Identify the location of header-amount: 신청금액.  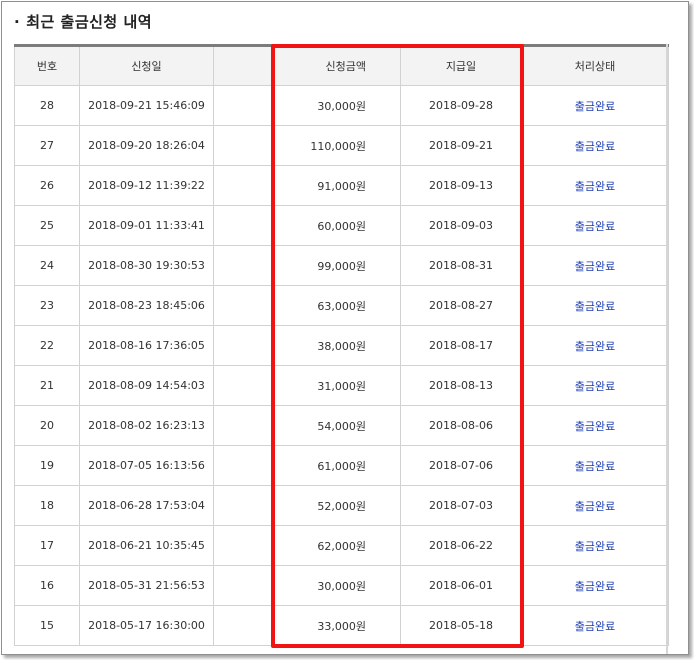
(336, 65).